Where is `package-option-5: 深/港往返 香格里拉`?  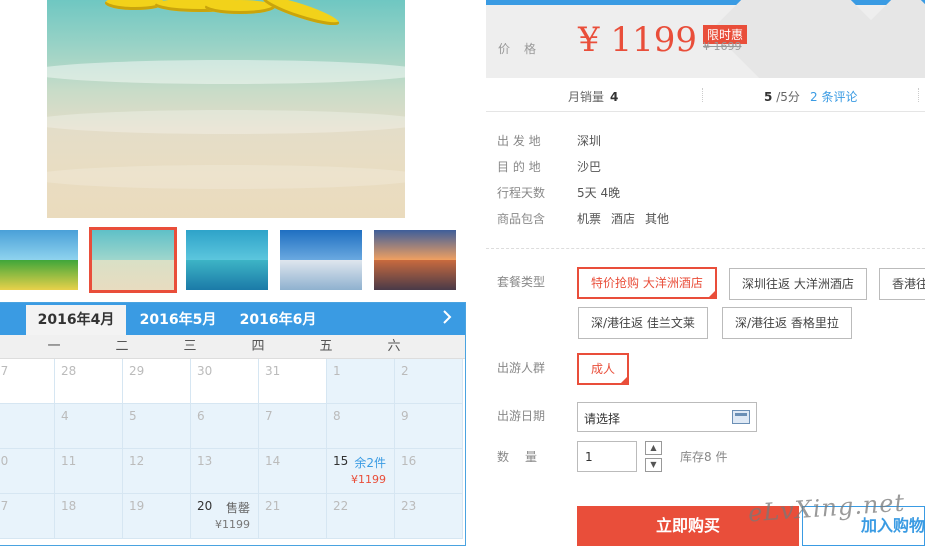 package-option-5: 深/港往返 香格里拉 is located at coordinates (787, 323).